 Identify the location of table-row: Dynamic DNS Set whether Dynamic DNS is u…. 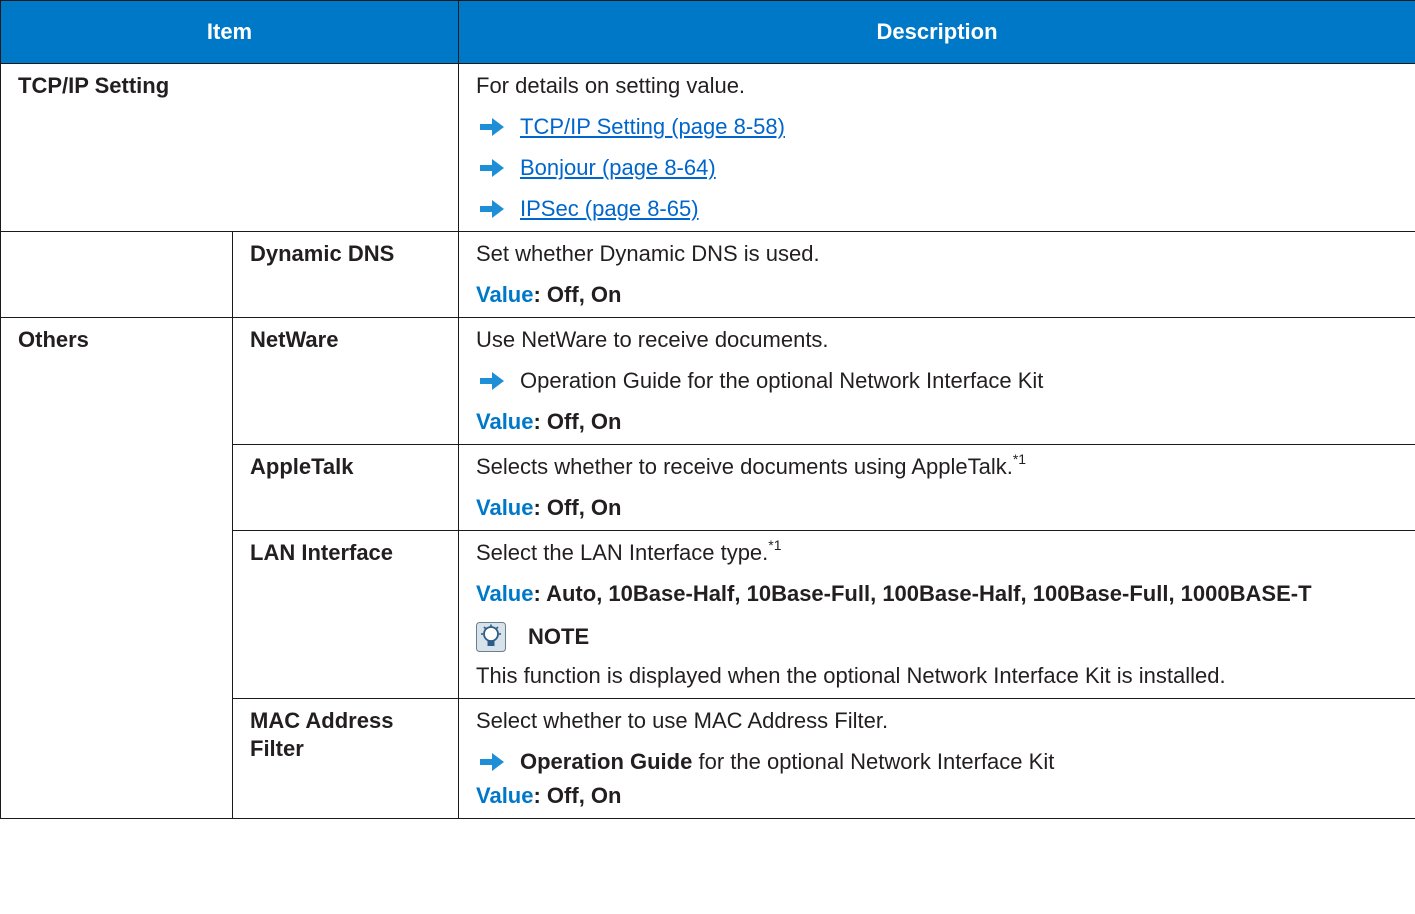
(707, 274).